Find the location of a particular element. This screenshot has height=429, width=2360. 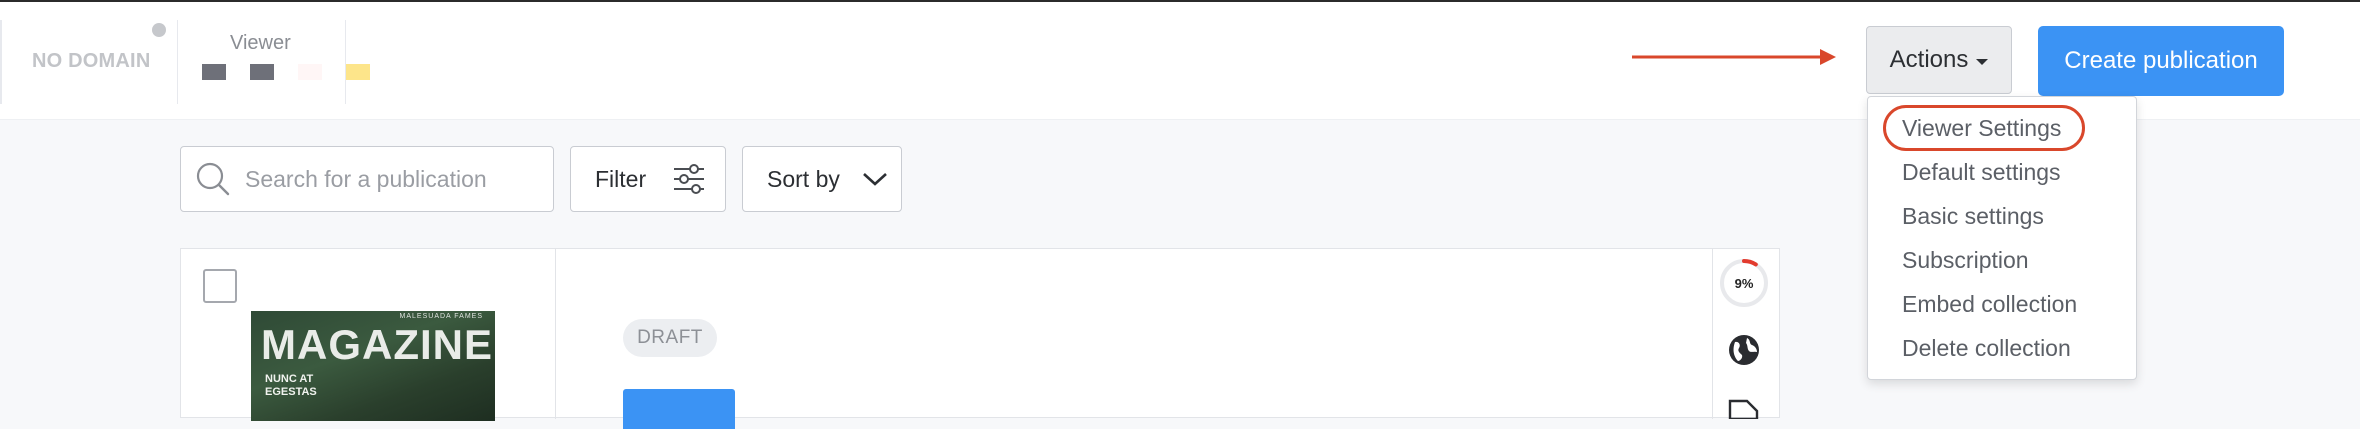

cover-title: MAGAZINE is located at coordinates (377, 344).